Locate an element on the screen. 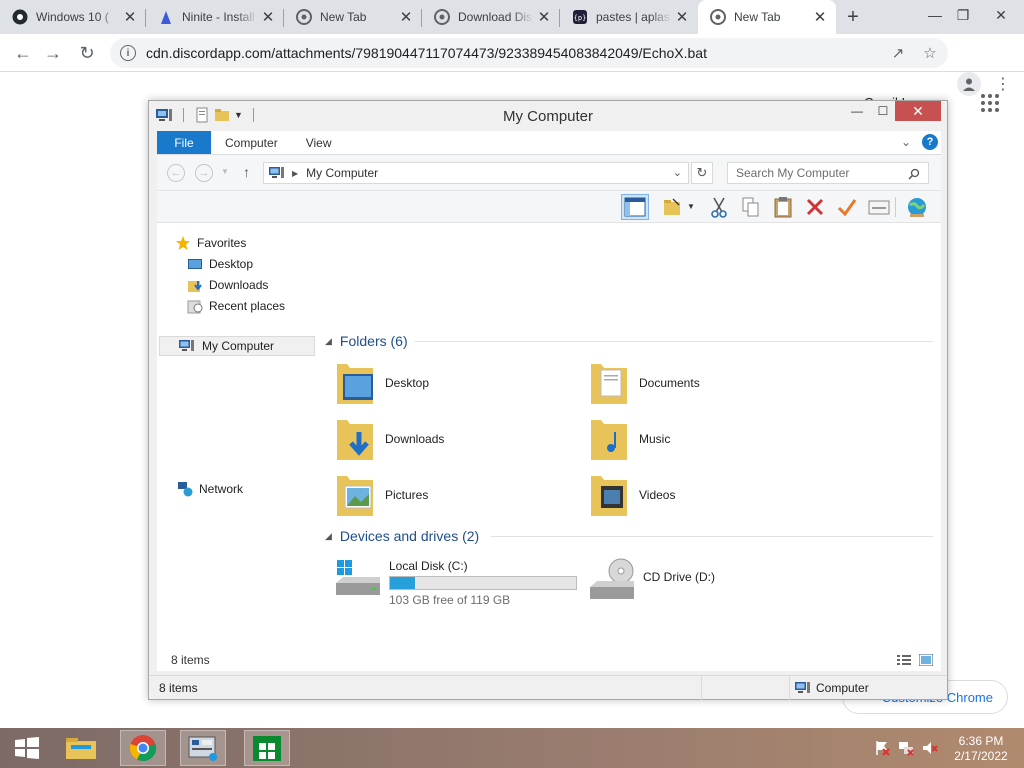 This screenshot has height=768, width=1024. minimize-icon: — is located at coordinates (857, 111).